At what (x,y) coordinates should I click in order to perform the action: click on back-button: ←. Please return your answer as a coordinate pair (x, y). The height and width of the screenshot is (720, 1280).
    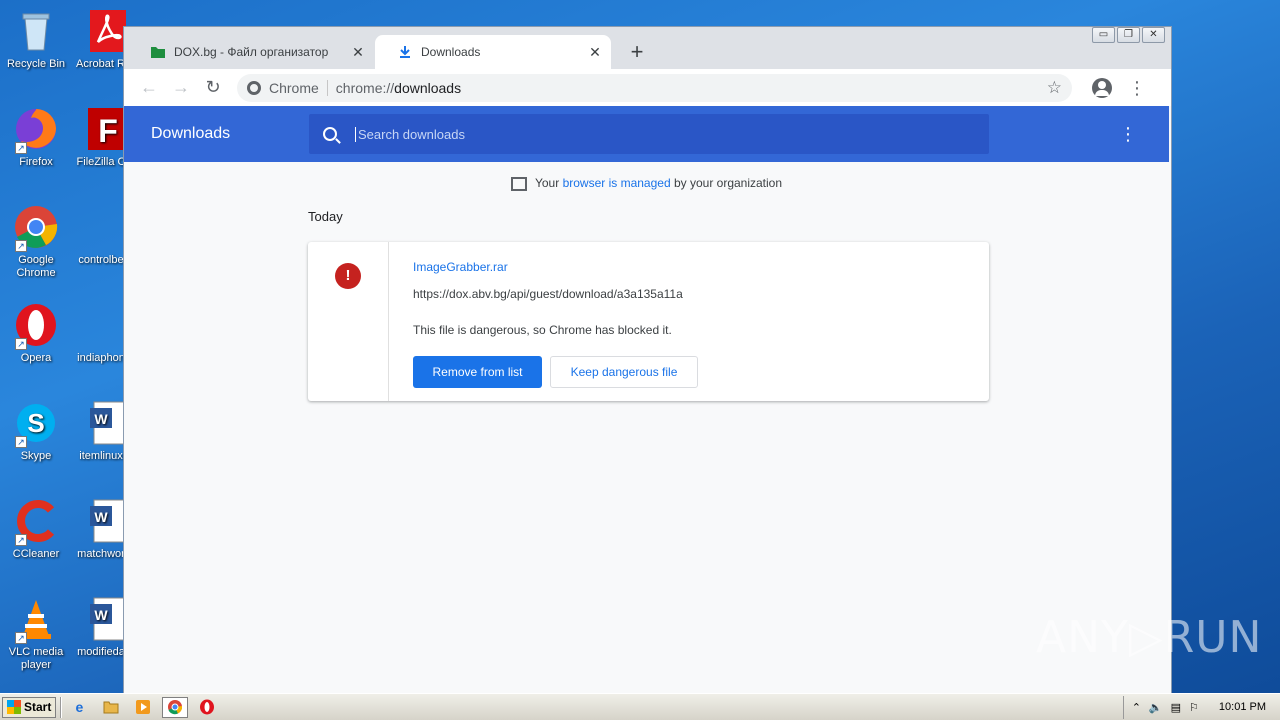
    Looking at the image, I should click on (149, 87).